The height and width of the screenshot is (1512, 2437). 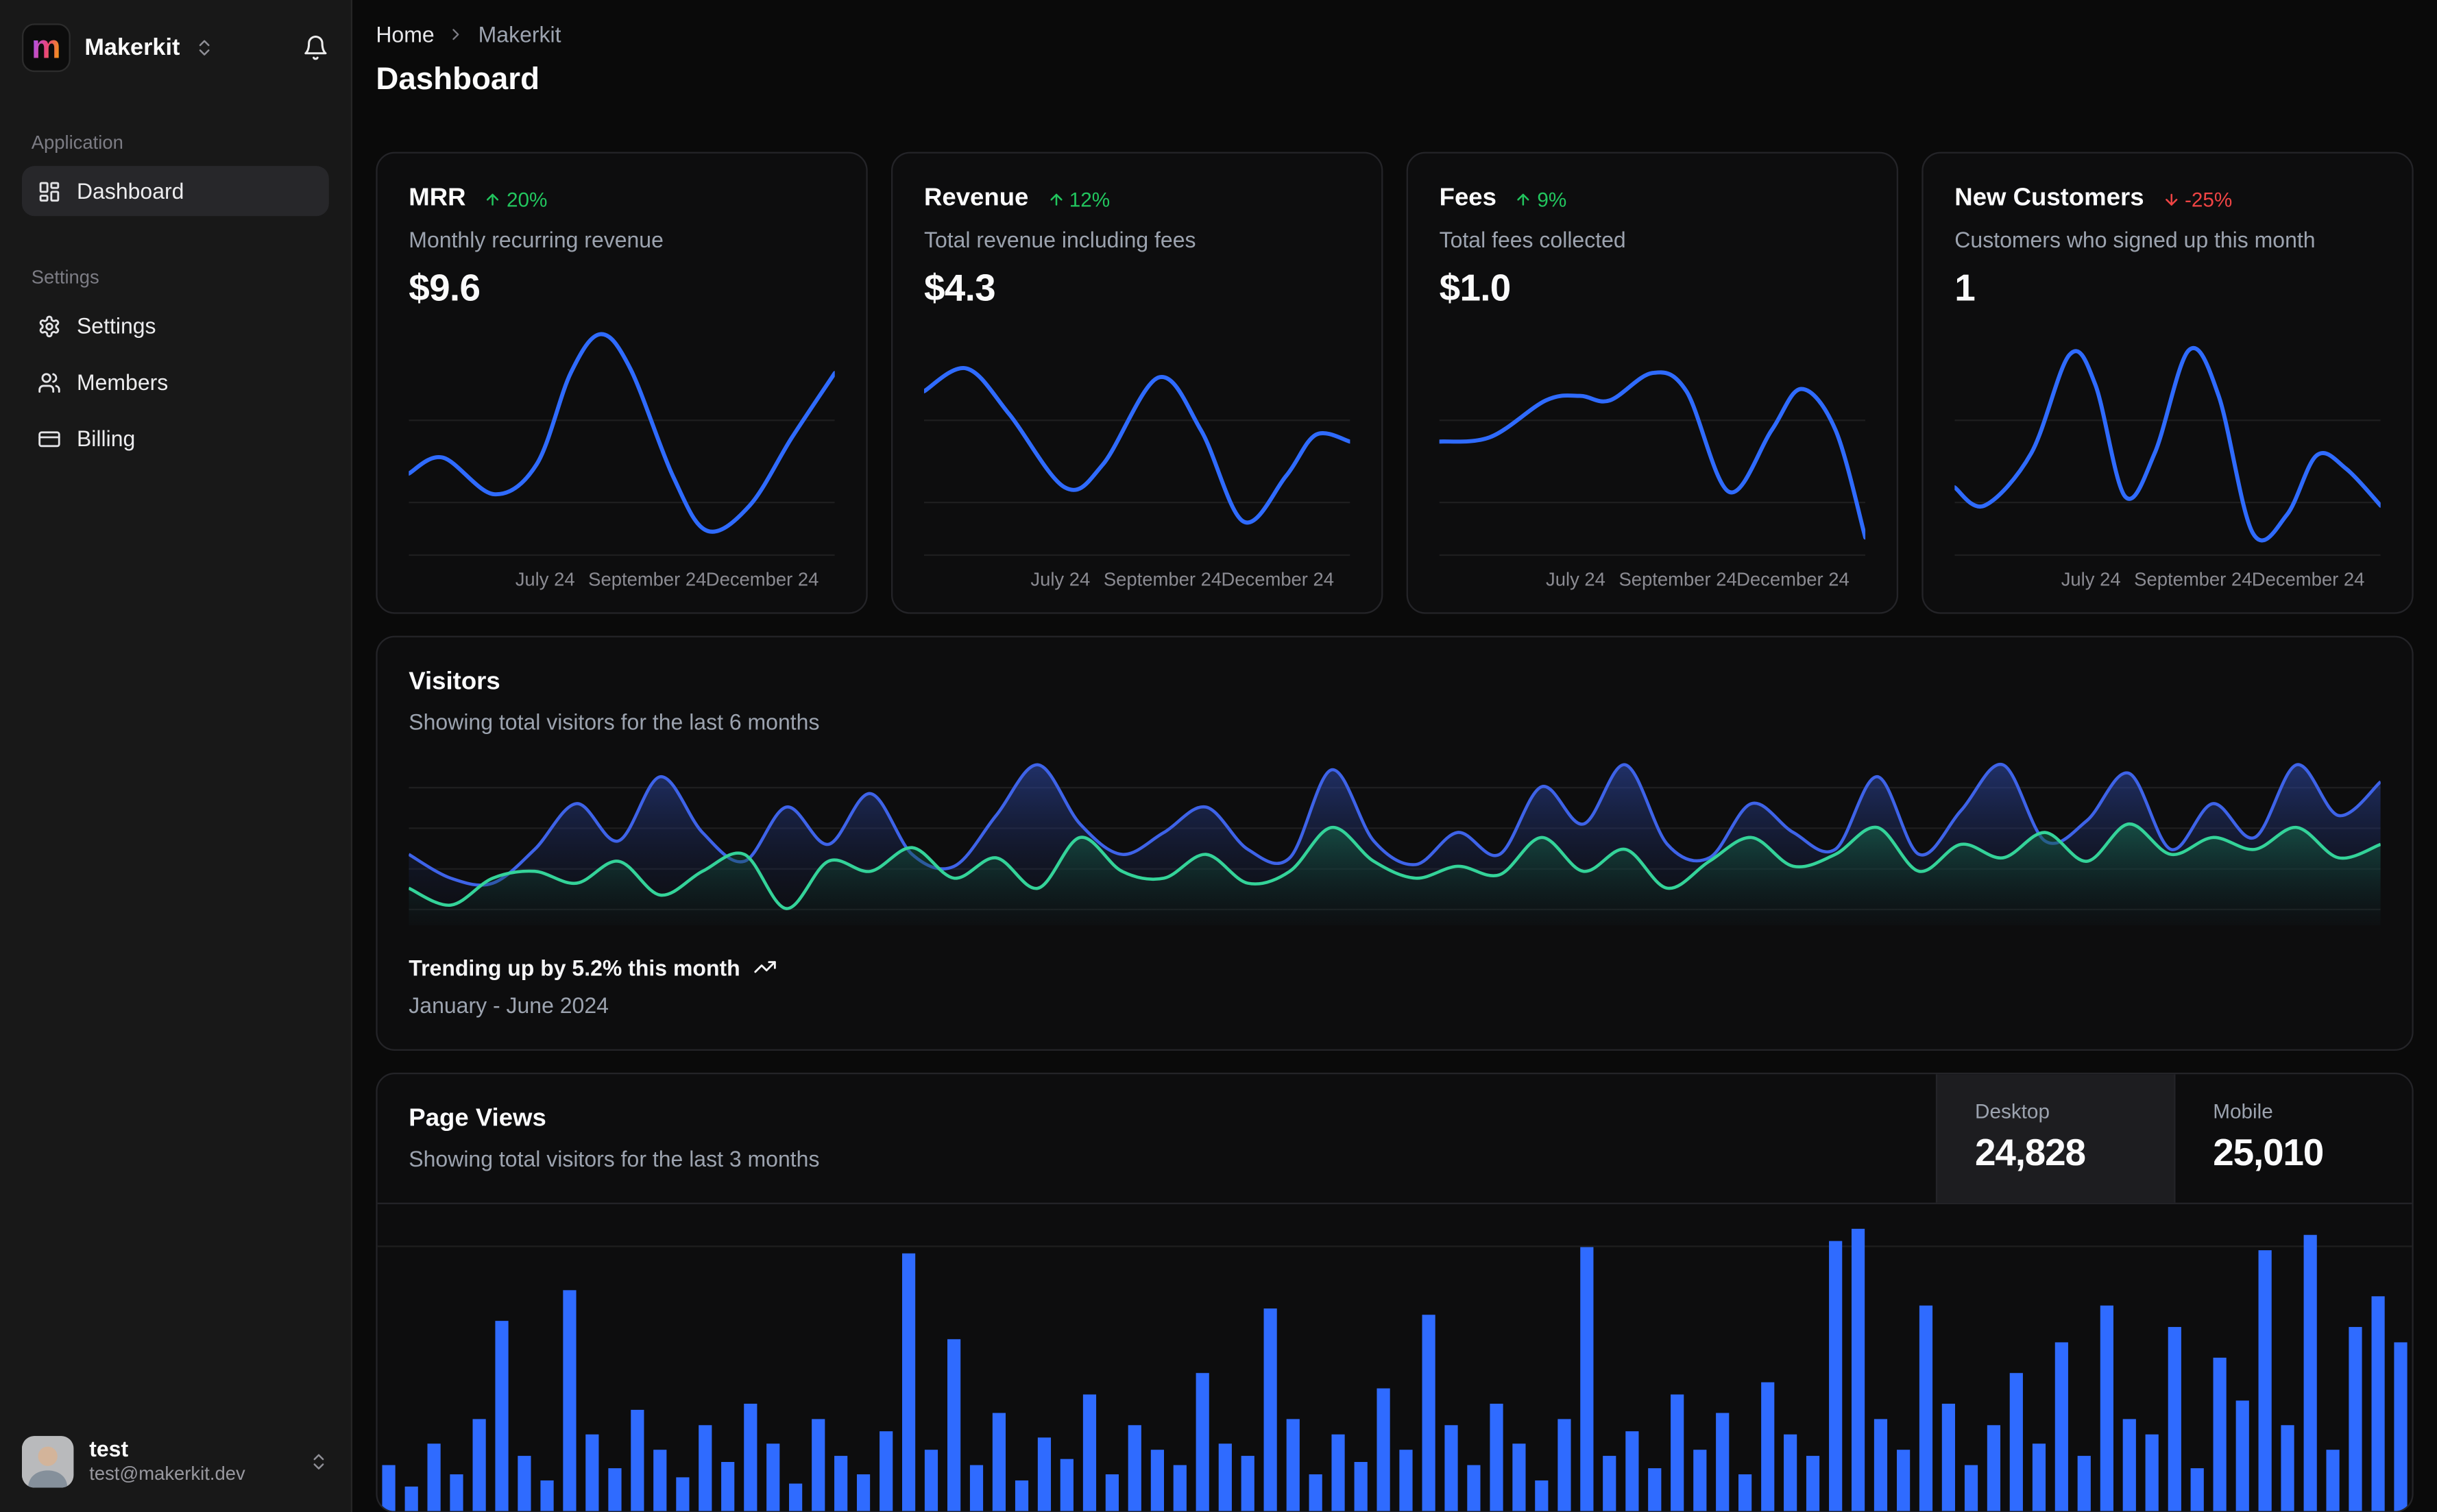 What do you see at coordinates (176, 438) in the screenshot?
I see `sidebar-item-billing: Billing` at bounding box center [176, 438].